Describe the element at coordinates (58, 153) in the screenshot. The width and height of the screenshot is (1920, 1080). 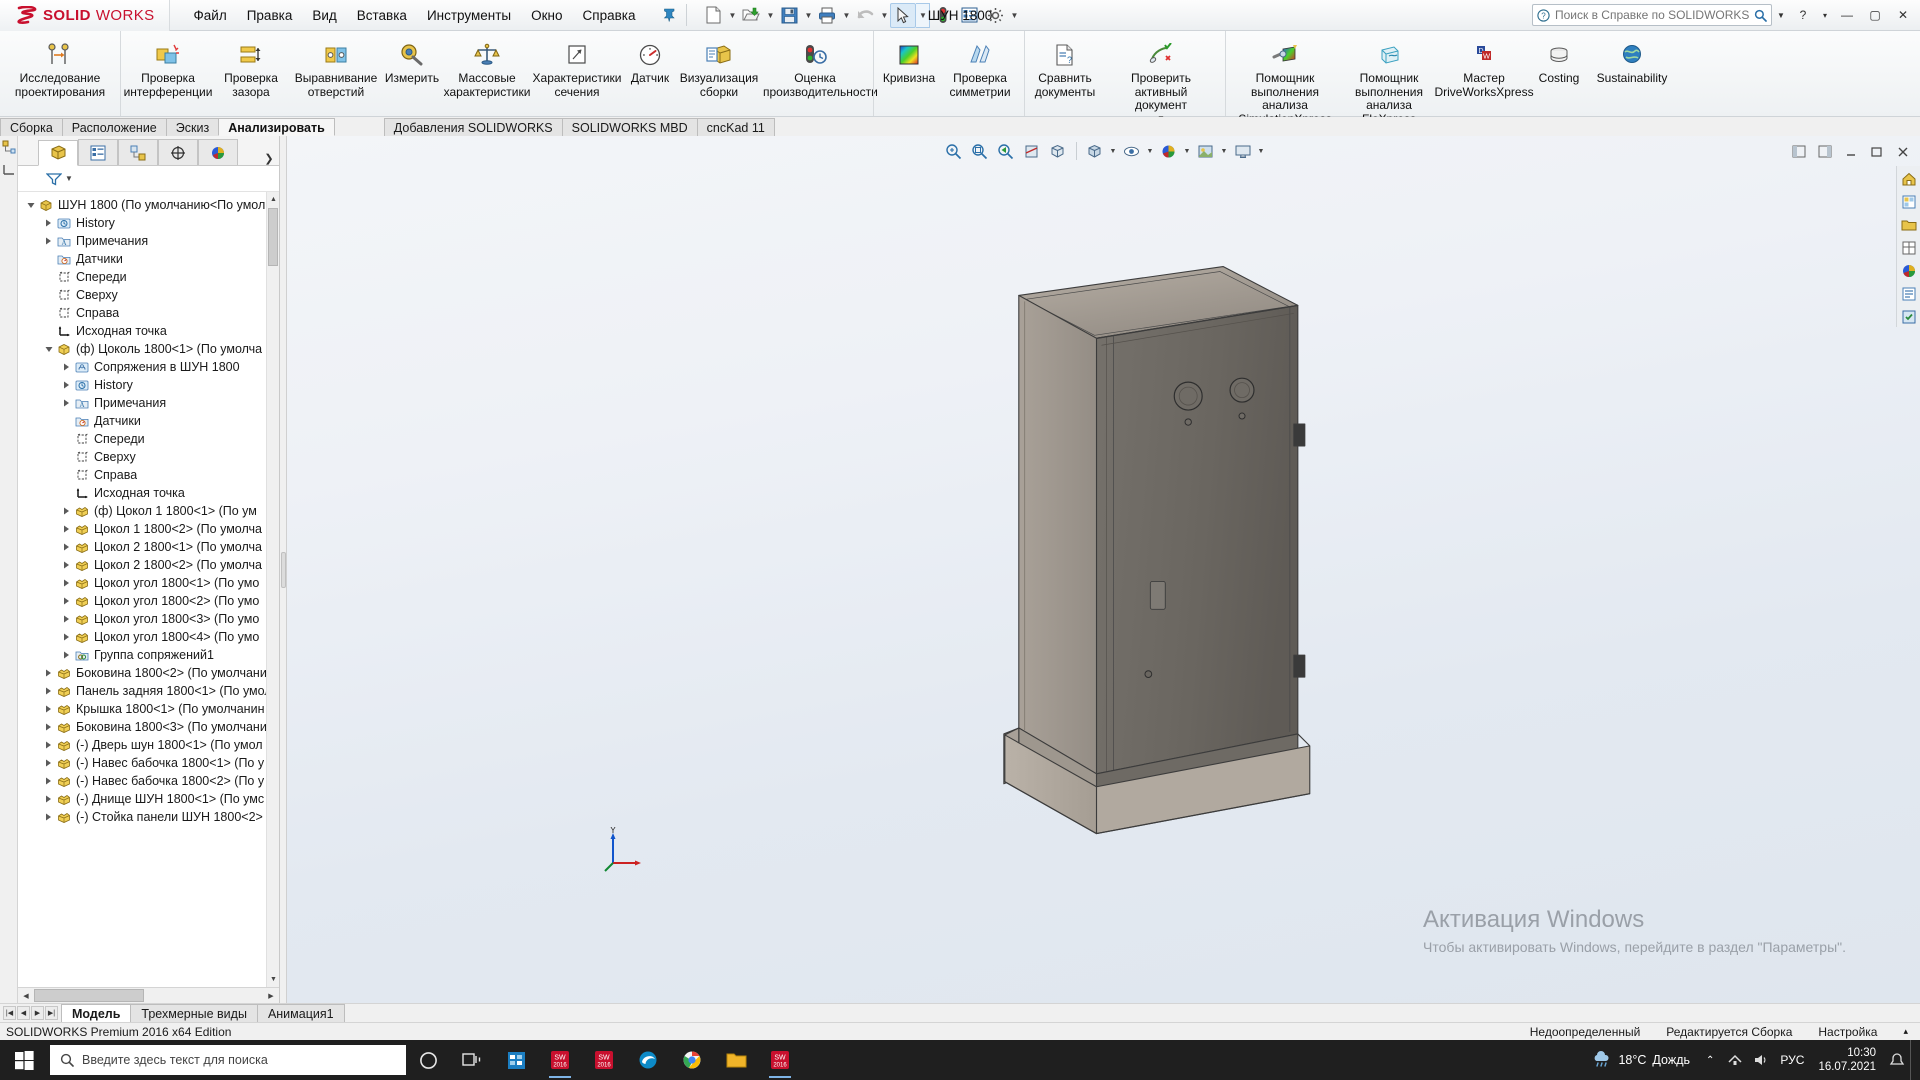
I see `tab-feature-manager` at that location.